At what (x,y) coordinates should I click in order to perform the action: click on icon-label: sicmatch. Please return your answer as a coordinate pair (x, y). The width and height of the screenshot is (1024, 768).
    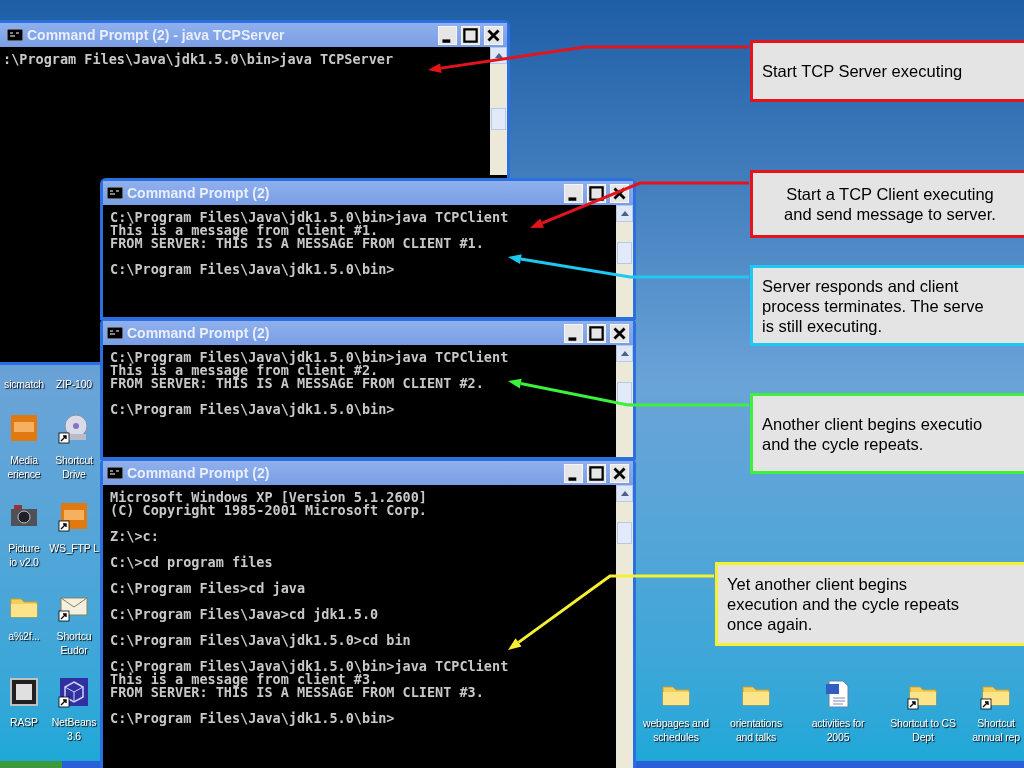
    Looking at the image, I should click on (24, 384).